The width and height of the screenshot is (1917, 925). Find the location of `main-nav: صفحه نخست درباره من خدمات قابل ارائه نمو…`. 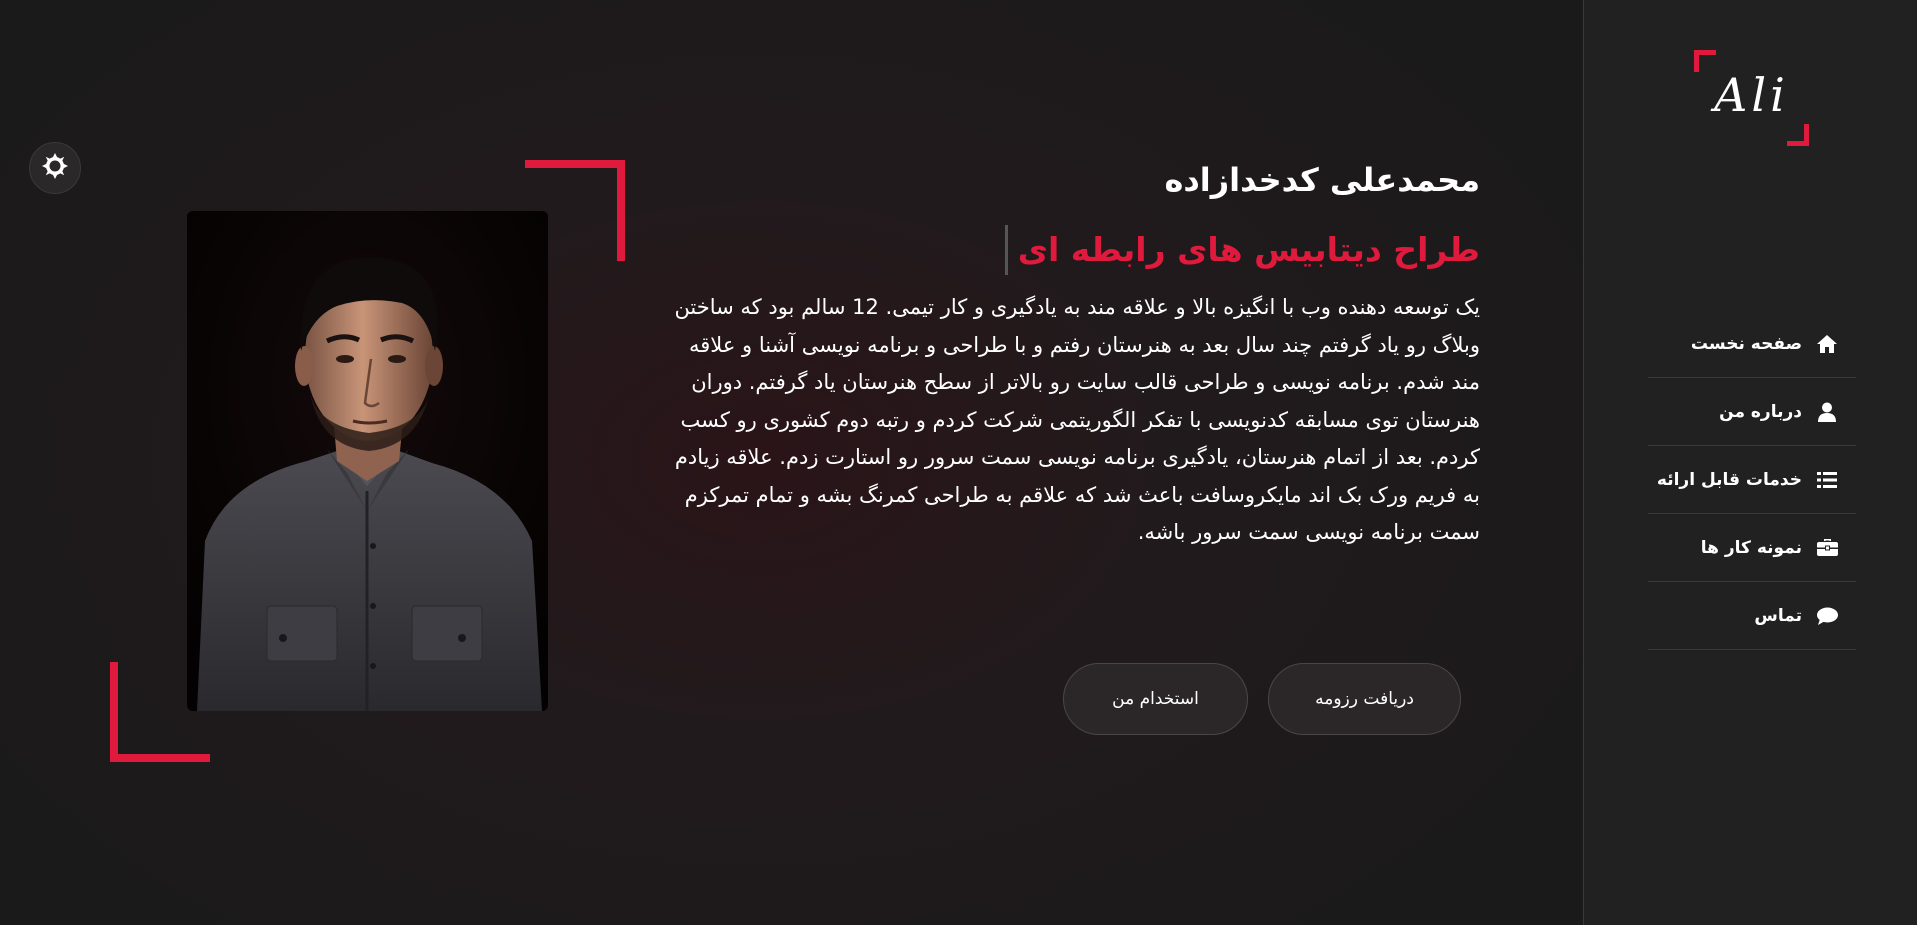

main-nav: صفحه نخست درباره من خدمات قابل ارائه نمو… is located at coordinates (1752, 480).